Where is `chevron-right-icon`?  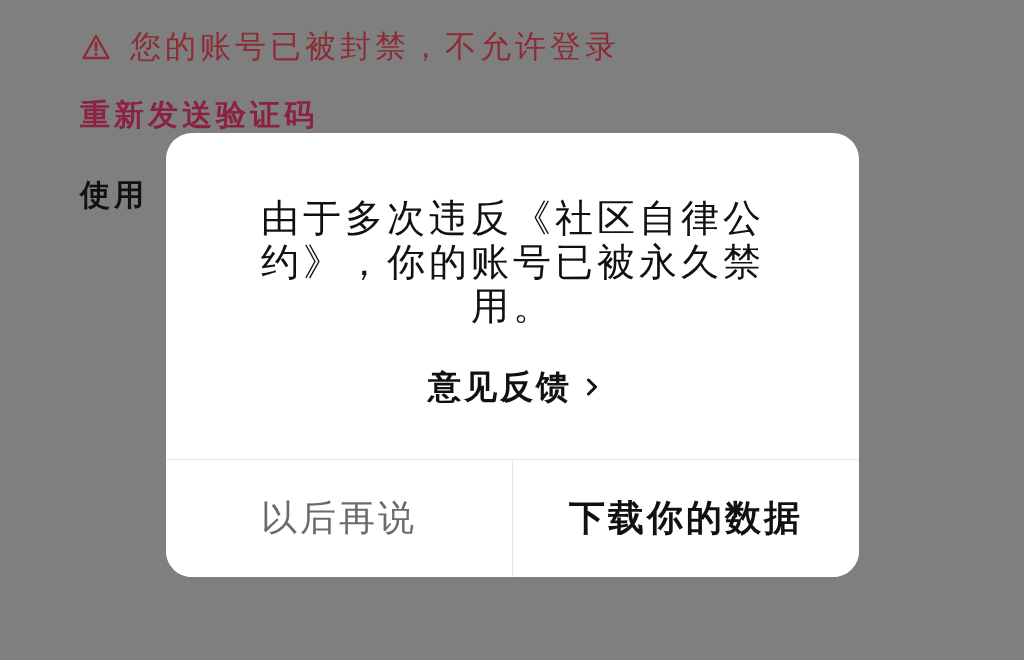 chevron-right-icon is located at coordinates (591, 387).